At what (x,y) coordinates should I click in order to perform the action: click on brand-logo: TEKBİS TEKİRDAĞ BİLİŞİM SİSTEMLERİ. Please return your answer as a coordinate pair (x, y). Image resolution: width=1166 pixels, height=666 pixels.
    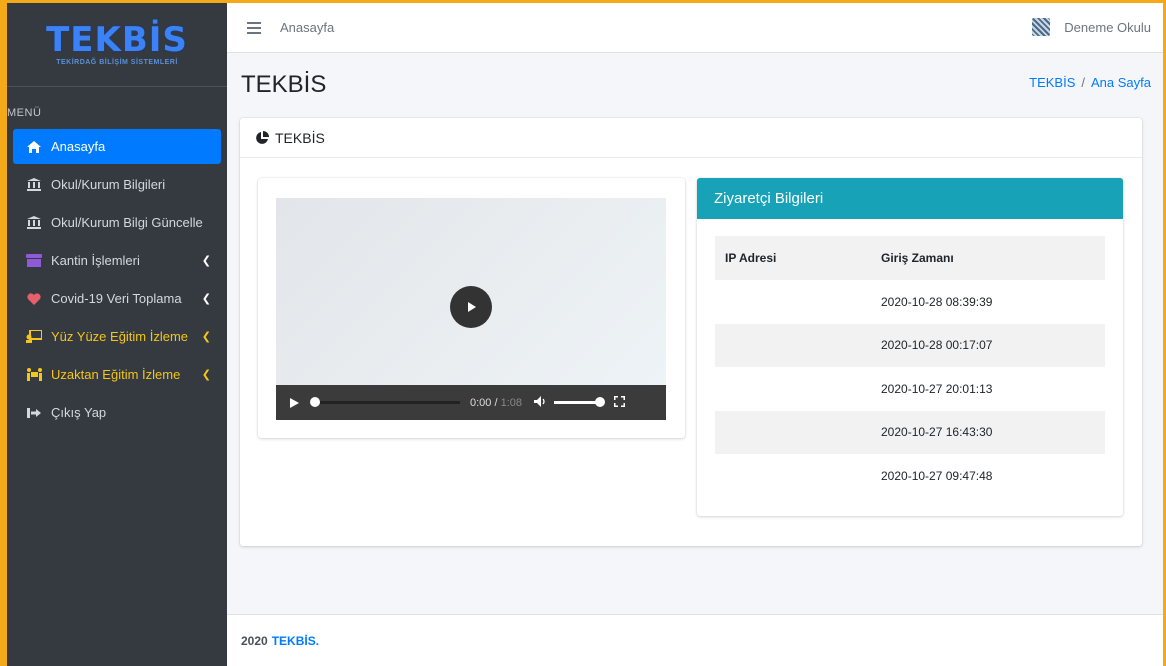
    Looking at the image, I should click on (117, 45).